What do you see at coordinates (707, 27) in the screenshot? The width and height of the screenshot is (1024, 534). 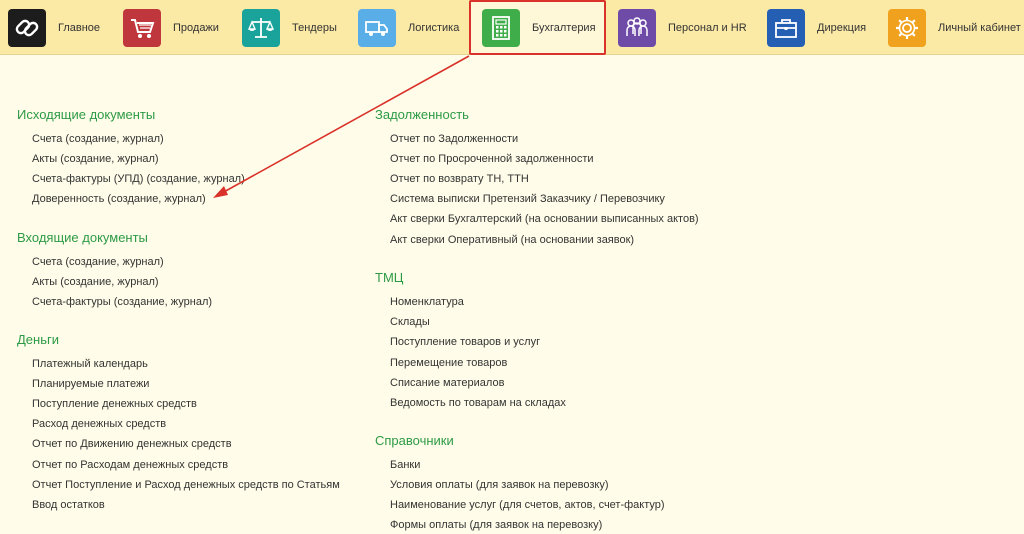 I see `nav-label-hr: Персонал и HR` at bounding box center [707, 27].